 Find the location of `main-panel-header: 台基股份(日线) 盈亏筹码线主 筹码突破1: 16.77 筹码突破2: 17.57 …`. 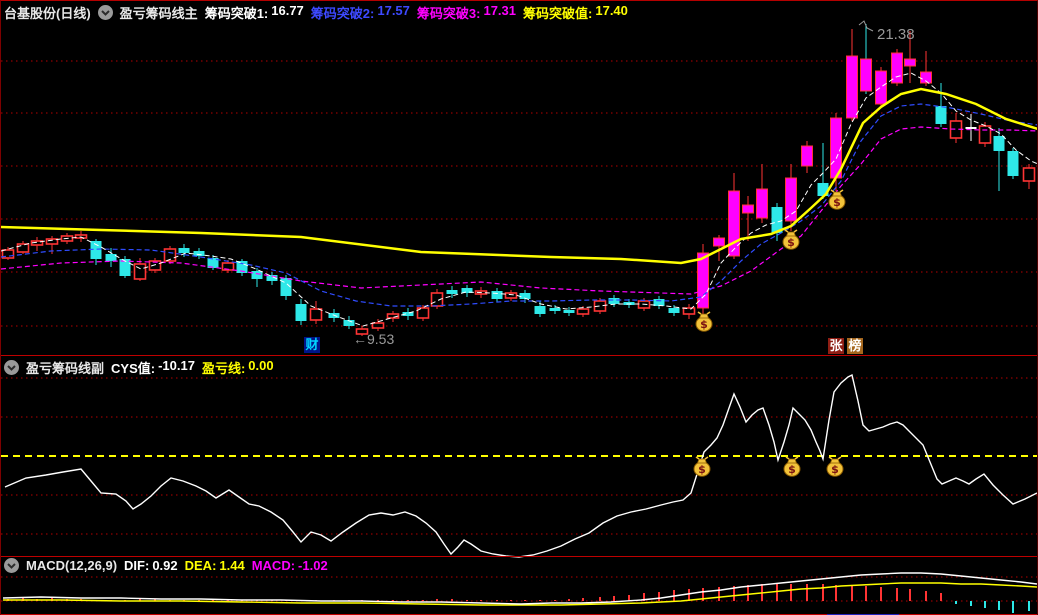

main-panel-header: 台基股份(日线) 盈亏筹码线主 筹码突破1: 16.77 筹码突破2: 17.57 … is located at coordinates (316, 12).